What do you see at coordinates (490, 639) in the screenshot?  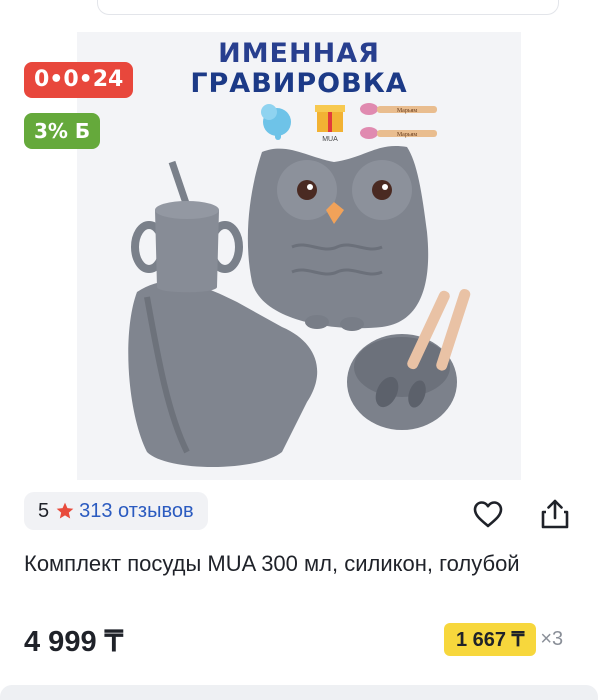 I see `installment-amount: 1 667 ₸` at bounding box center [490, 639].